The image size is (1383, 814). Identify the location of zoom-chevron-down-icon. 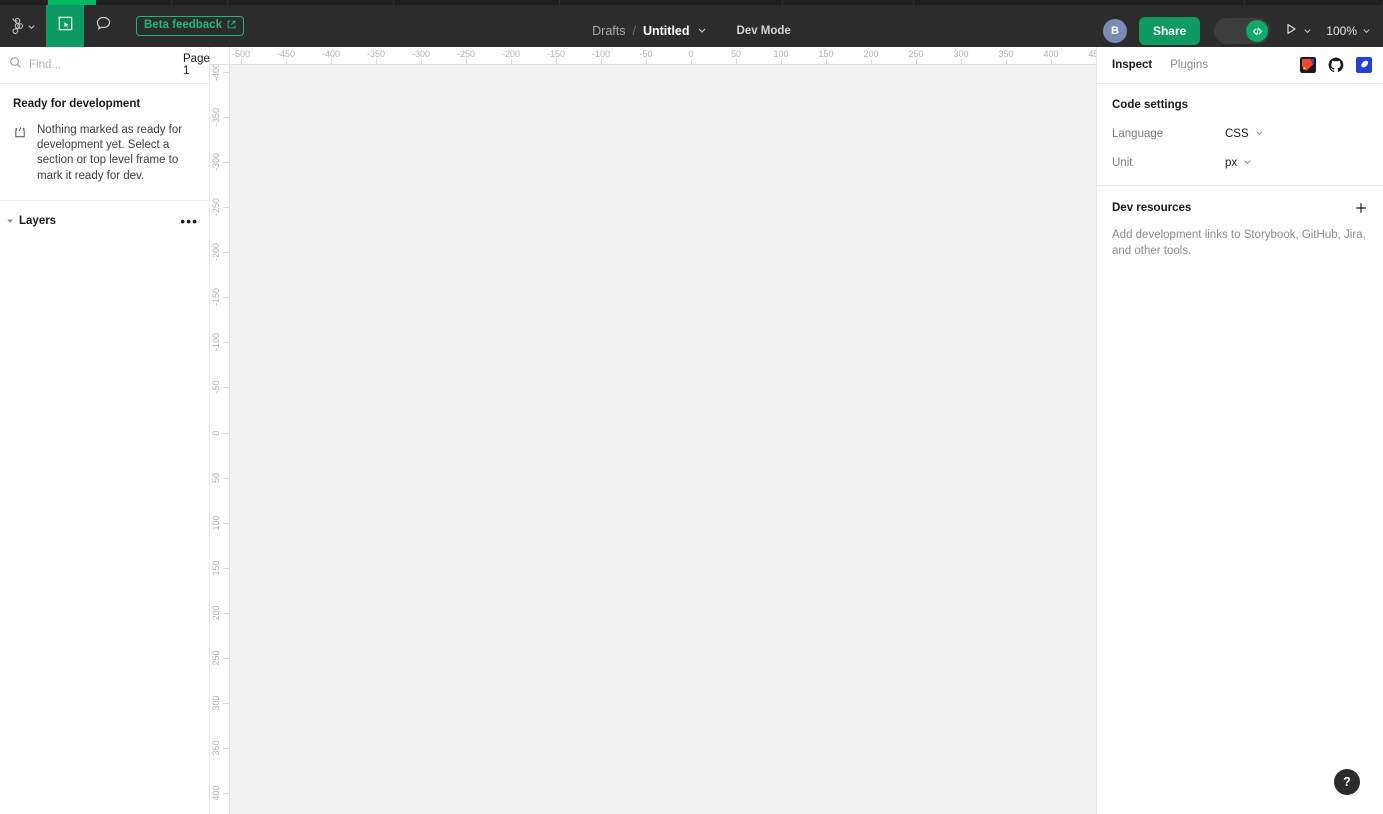
(1366, 31).